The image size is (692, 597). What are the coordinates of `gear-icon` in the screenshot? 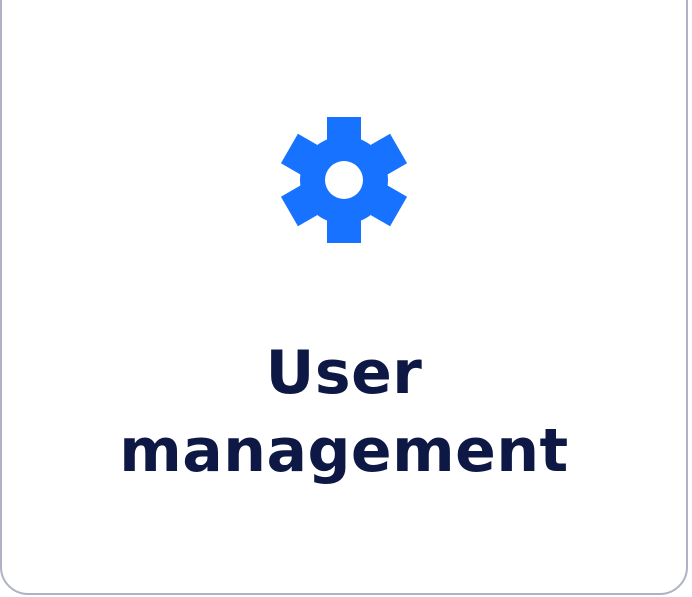 It's located at (344, 180).